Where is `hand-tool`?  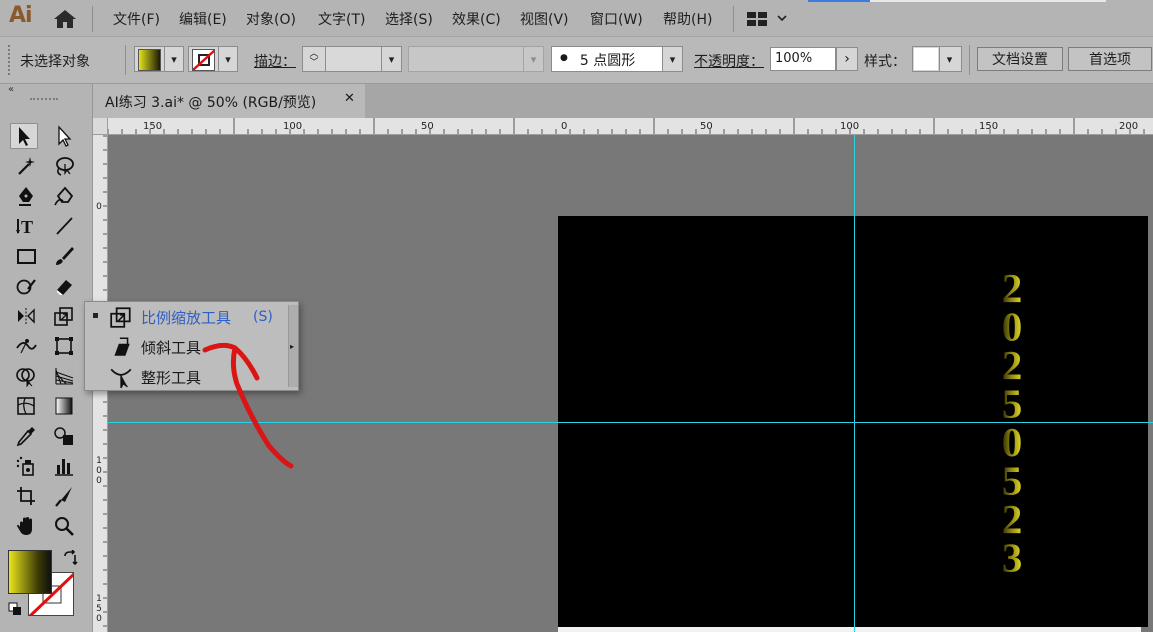
hand-tool is located at coordinates (26, 526).